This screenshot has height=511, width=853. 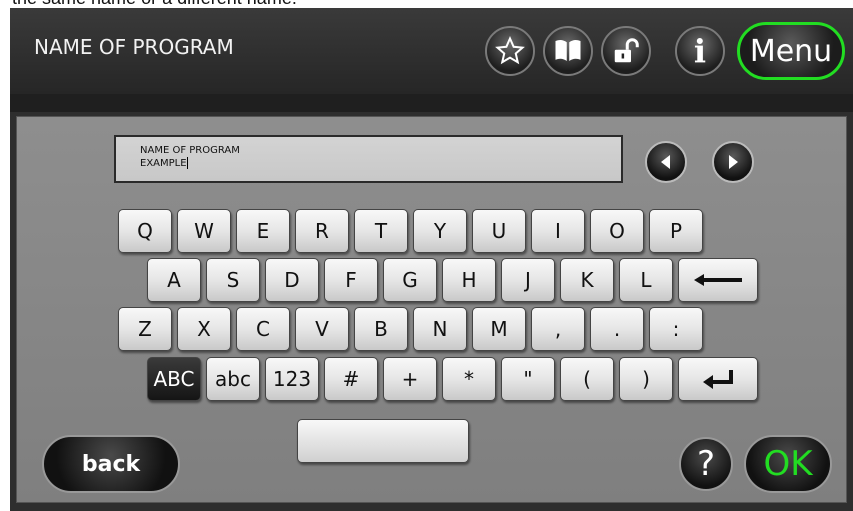 I want to click on key-d: D, so click(x=292, y=280).